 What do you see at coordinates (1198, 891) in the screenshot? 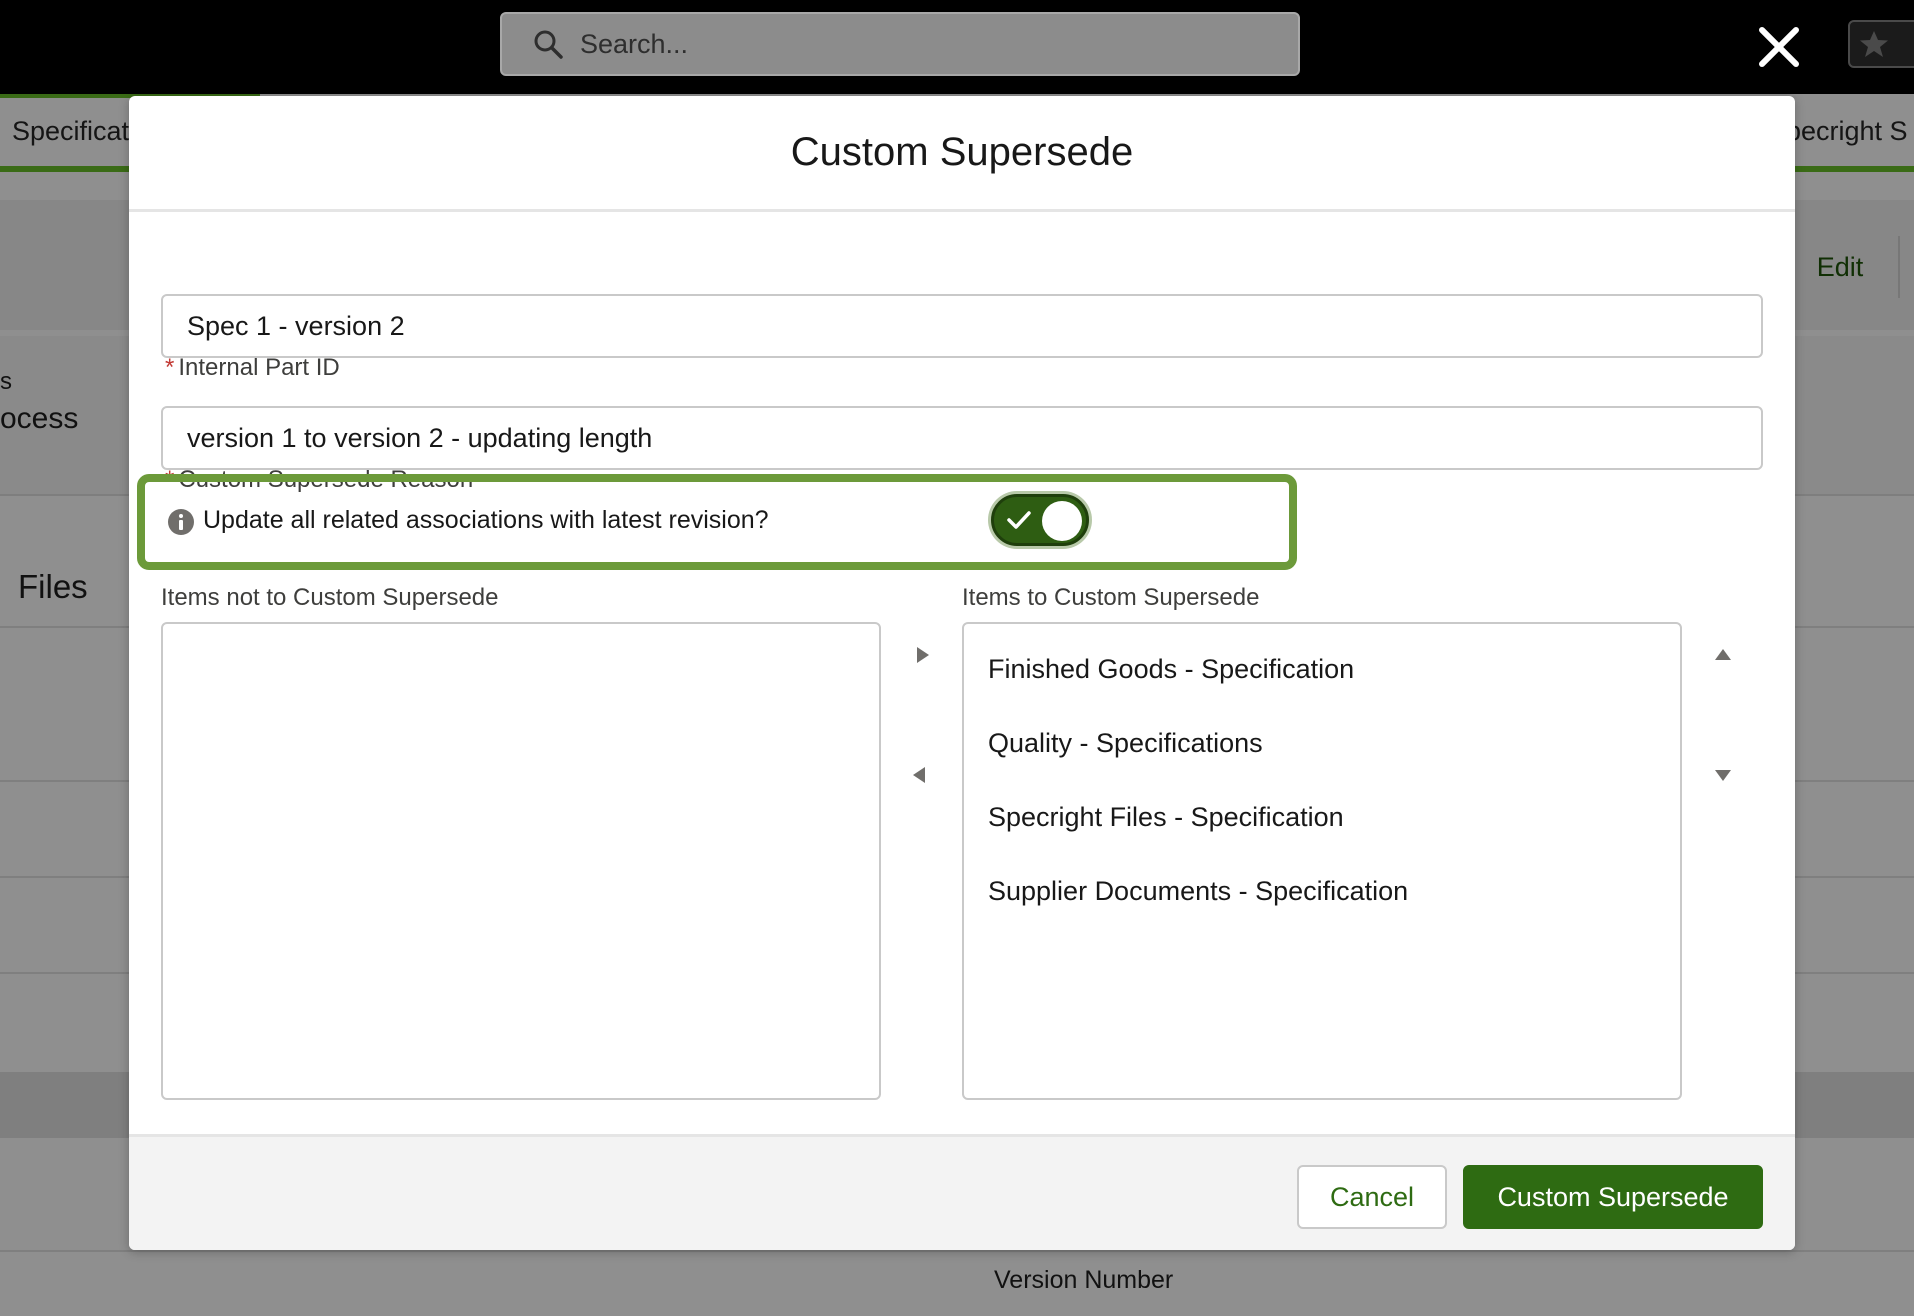
I see `list-item: Supplier Documents - Specification` at bounding box center [1198, 891].